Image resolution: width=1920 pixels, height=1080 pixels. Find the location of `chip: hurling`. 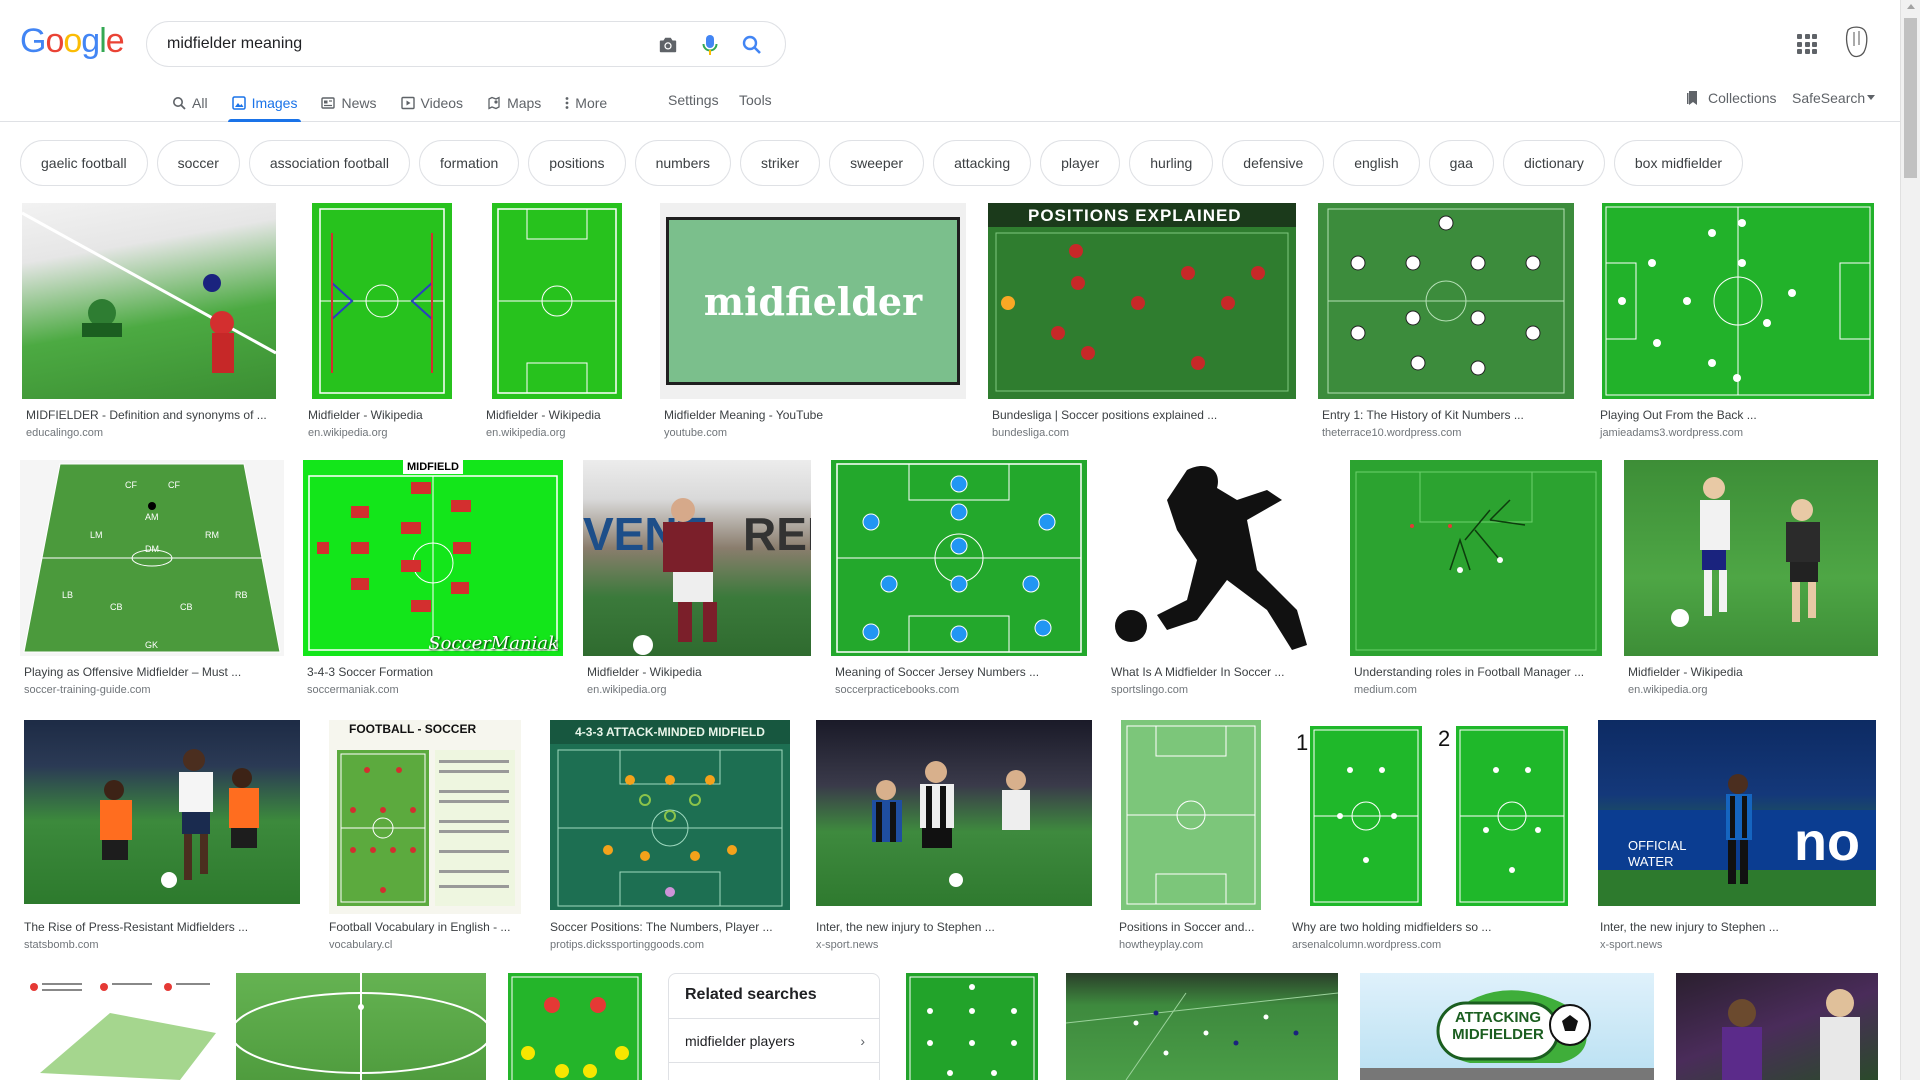

chip: hurling is located at coordinates (1171, 163).